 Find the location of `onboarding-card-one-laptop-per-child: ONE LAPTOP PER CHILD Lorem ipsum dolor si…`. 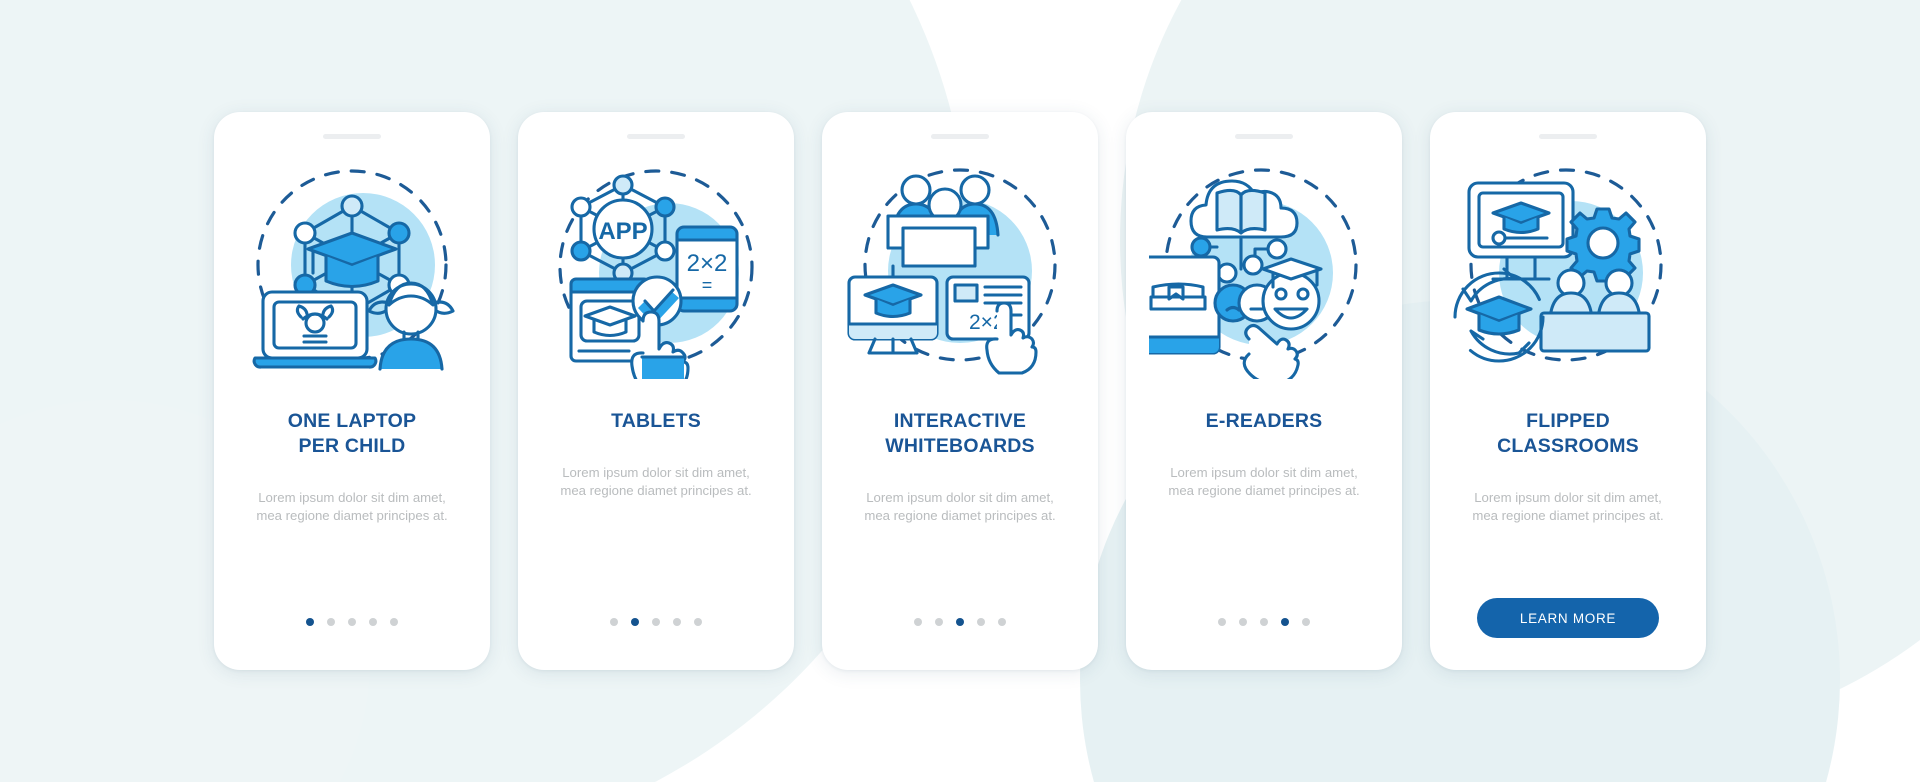

onboarding-card-one-laptop-per-child: ONE LAPTOP PER CHILD Lorem ipsum dolor si… is located at coordinates (352, 391).